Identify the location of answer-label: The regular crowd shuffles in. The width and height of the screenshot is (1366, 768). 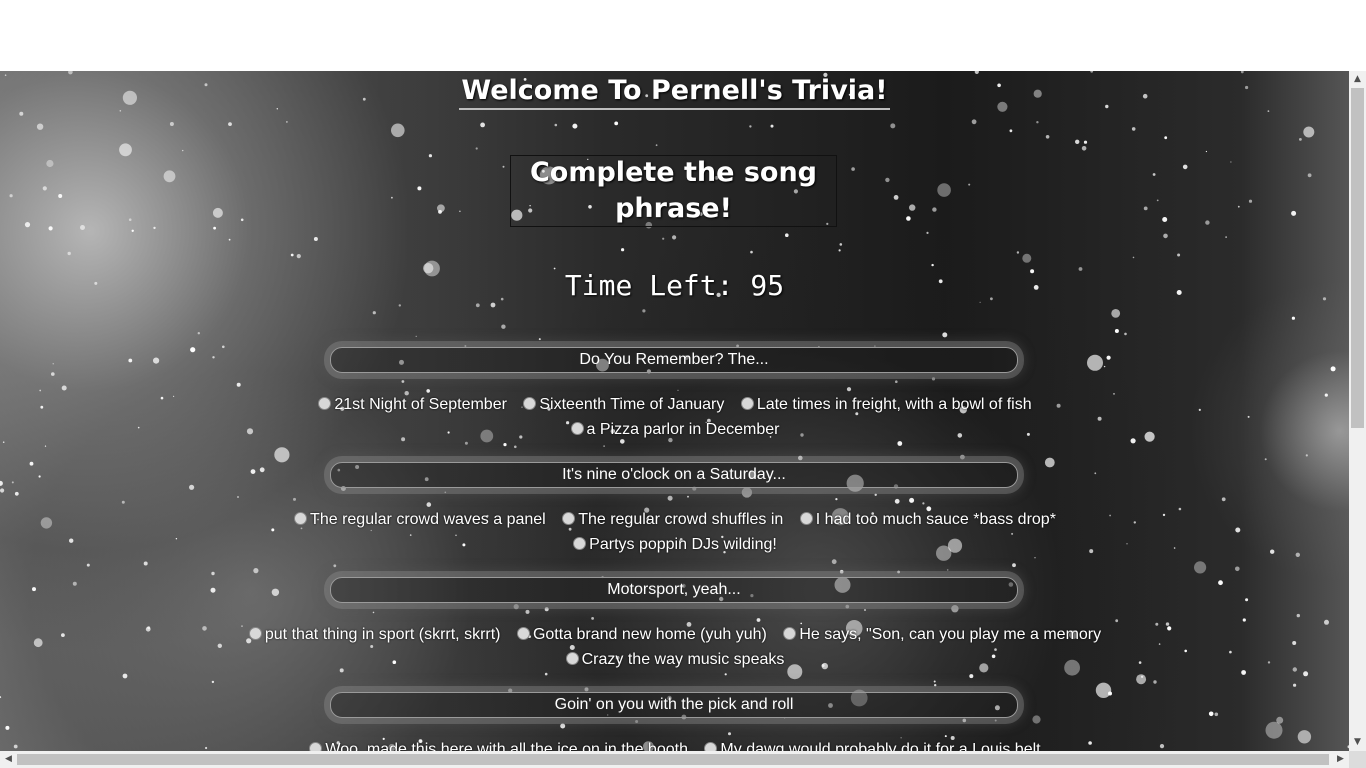
(681, 519).